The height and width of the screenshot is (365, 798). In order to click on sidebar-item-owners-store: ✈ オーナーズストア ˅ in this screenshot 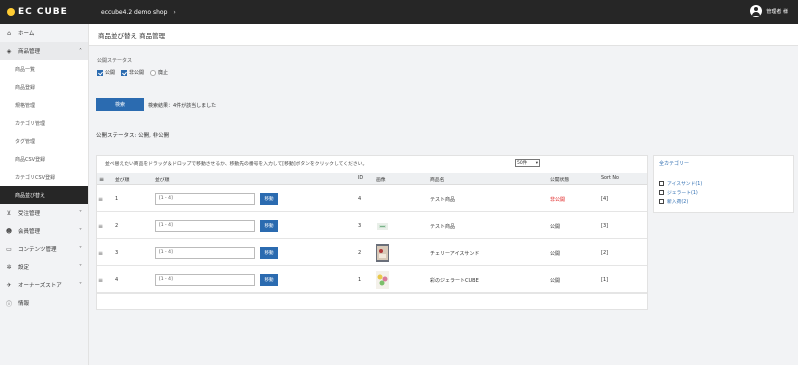, I will do `click(44, 285)`.